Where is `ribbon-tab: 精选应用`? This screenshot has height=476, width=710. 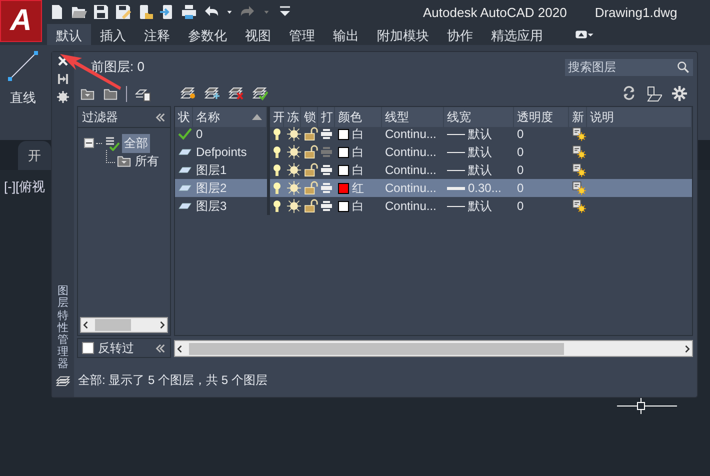
ribbon-tab: 精选应用 is located at coordinates (517, 34).